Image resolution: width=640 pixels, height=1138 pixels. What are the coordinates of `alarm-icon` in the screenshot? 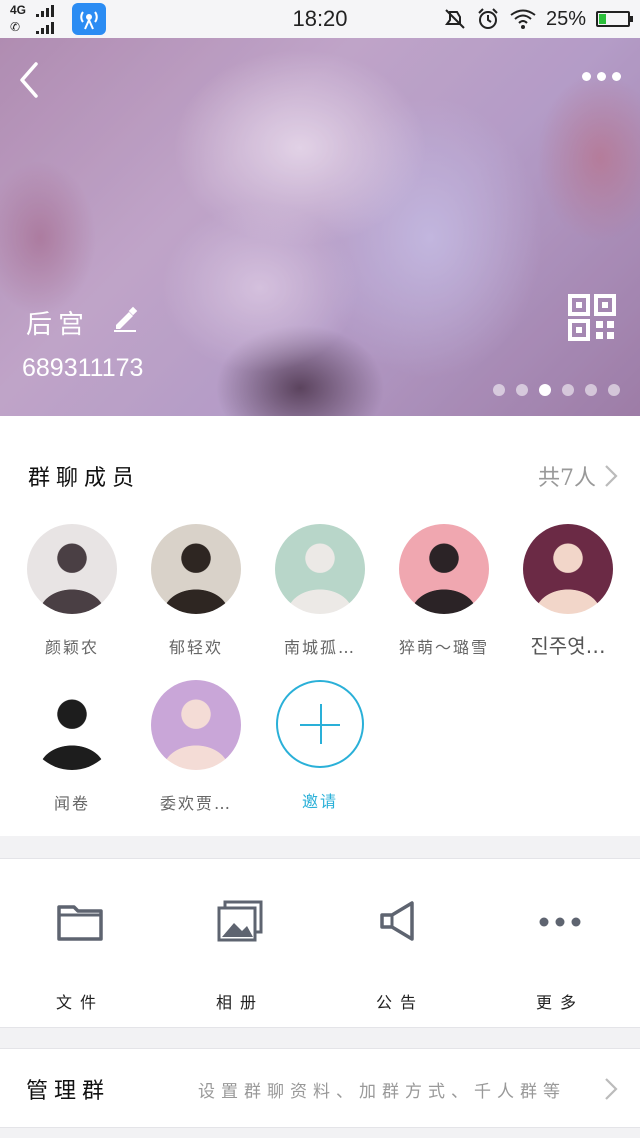 It's located at (488, 18).